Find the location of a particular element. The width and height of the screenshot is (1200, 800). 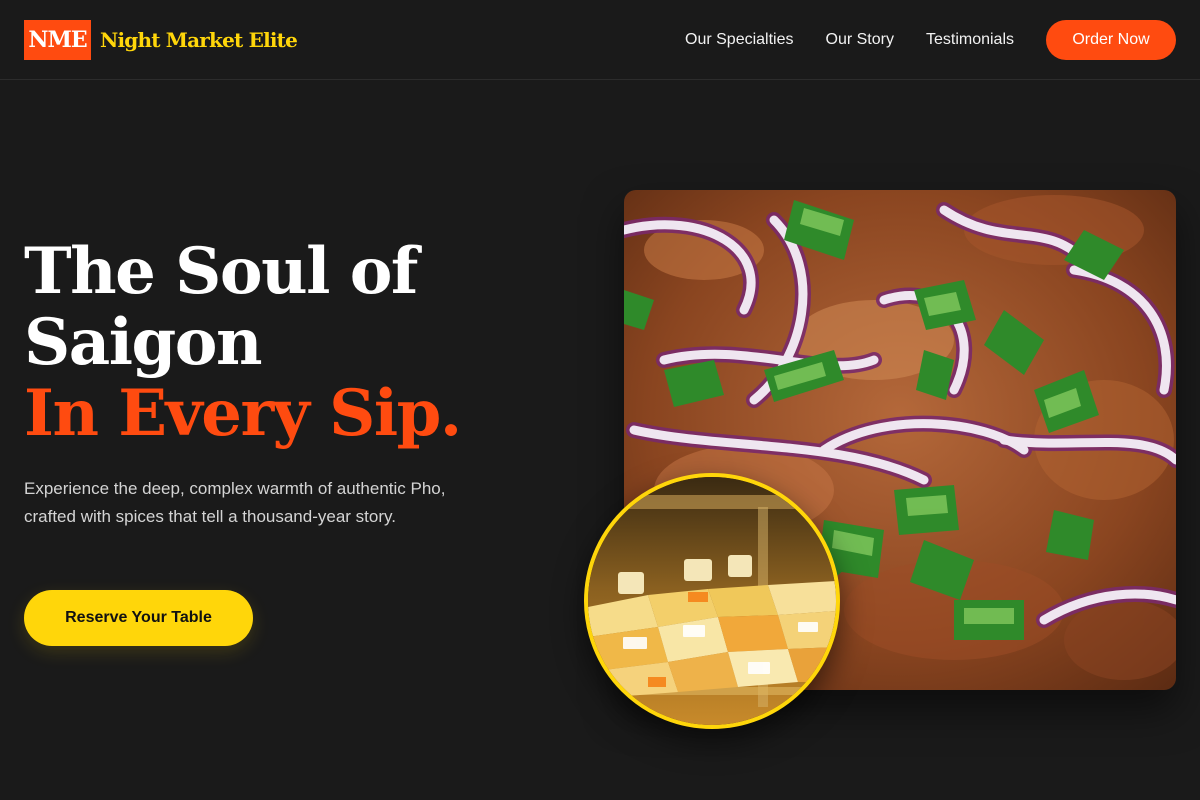

nav-link-testimonials: Testimonials is located at coordinates (970, 40).